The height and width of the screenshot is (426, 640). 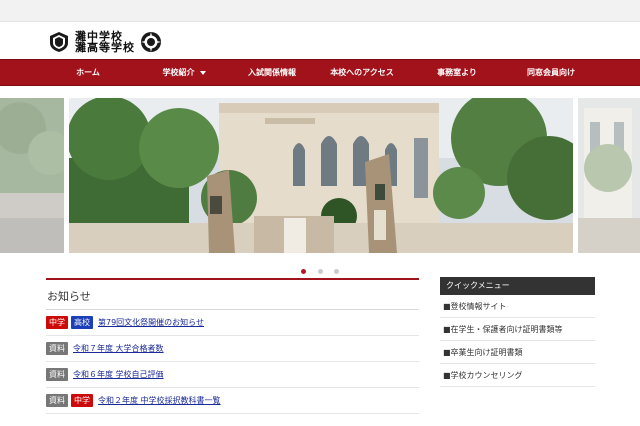 I want to click on quick-menu-alumni-certificates: ■卒業生向け証明書類, so click(x=517, y=352).